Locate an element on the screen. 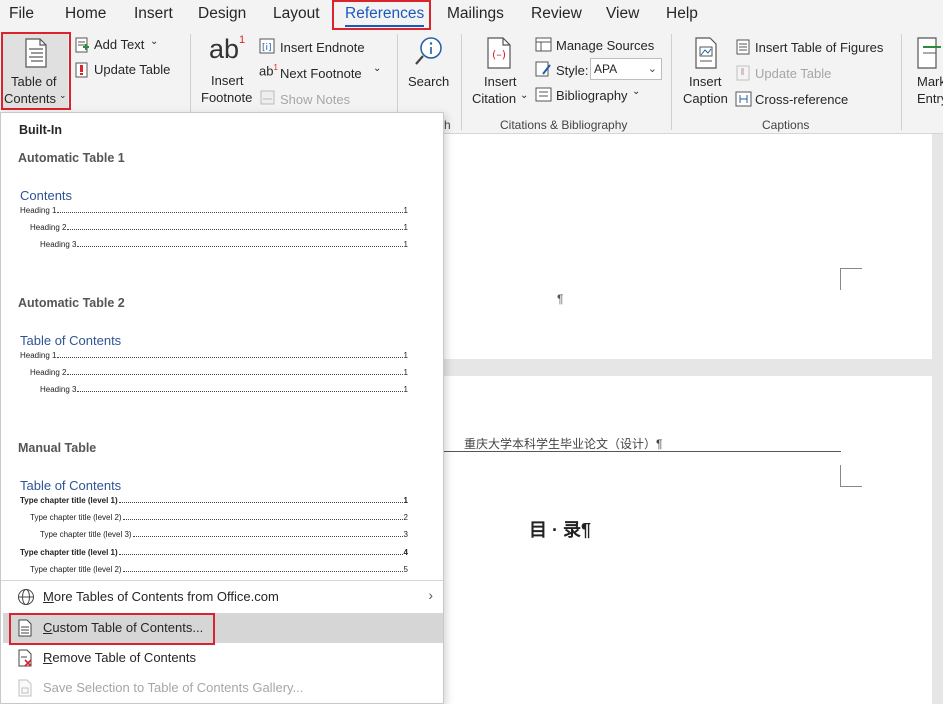  toc-heading-text: 目 · 录¶ is located at coordinates (560, 530).